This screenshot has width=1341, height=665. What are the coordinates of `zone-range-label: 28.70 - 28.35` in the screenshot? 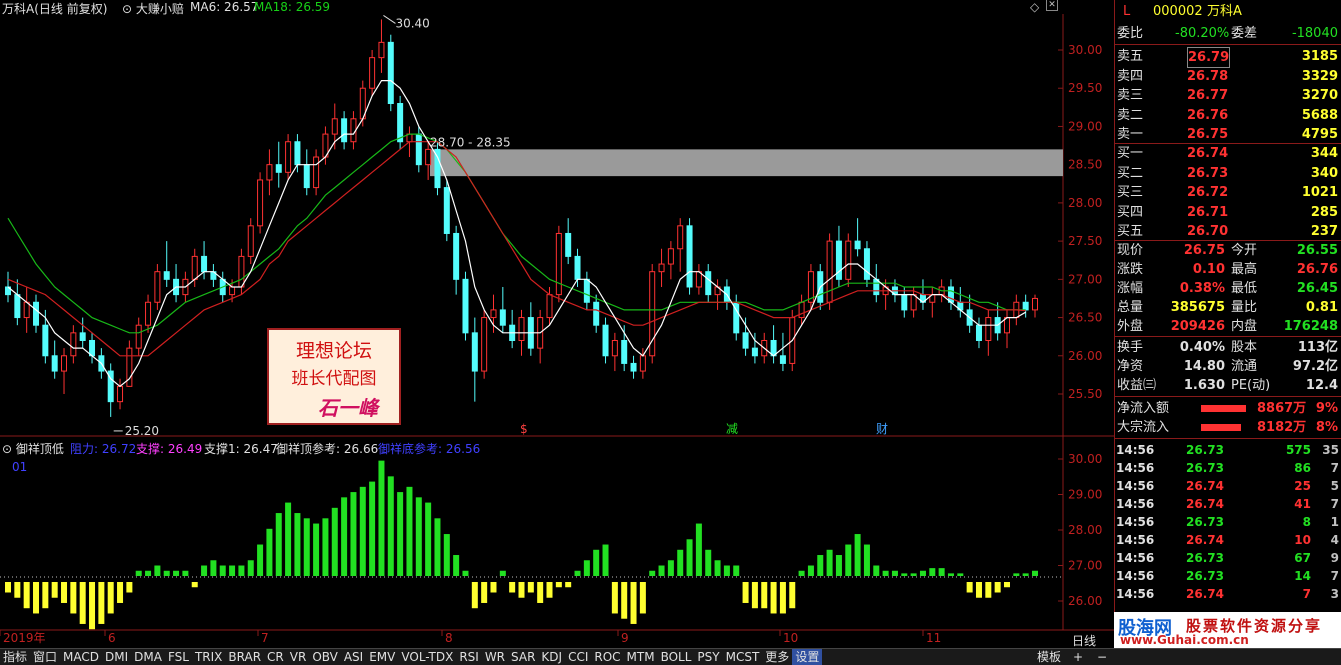 It's located at (470, 142).